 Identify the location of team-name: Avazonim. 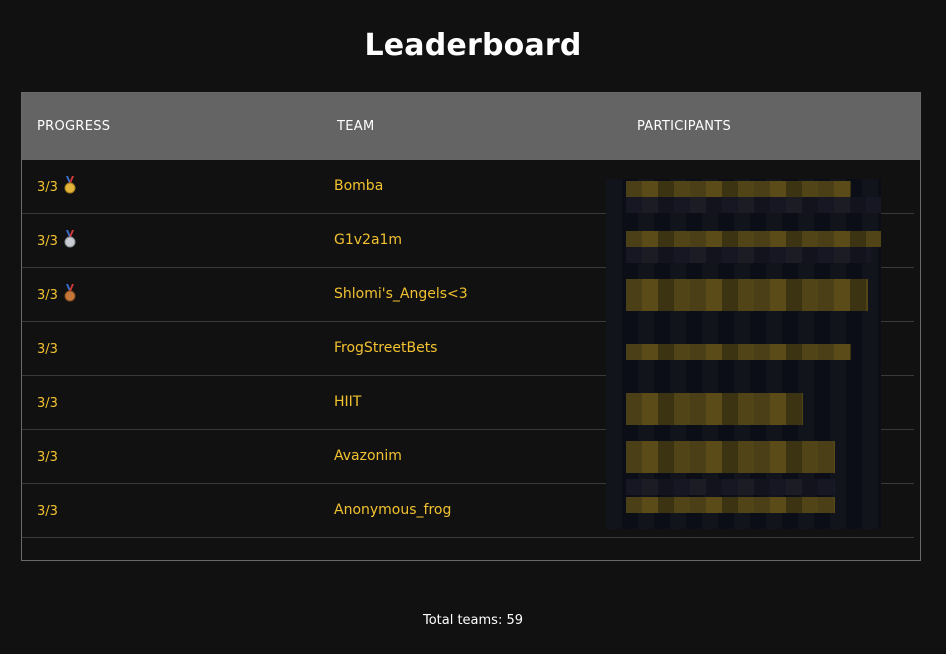
(368, 456).